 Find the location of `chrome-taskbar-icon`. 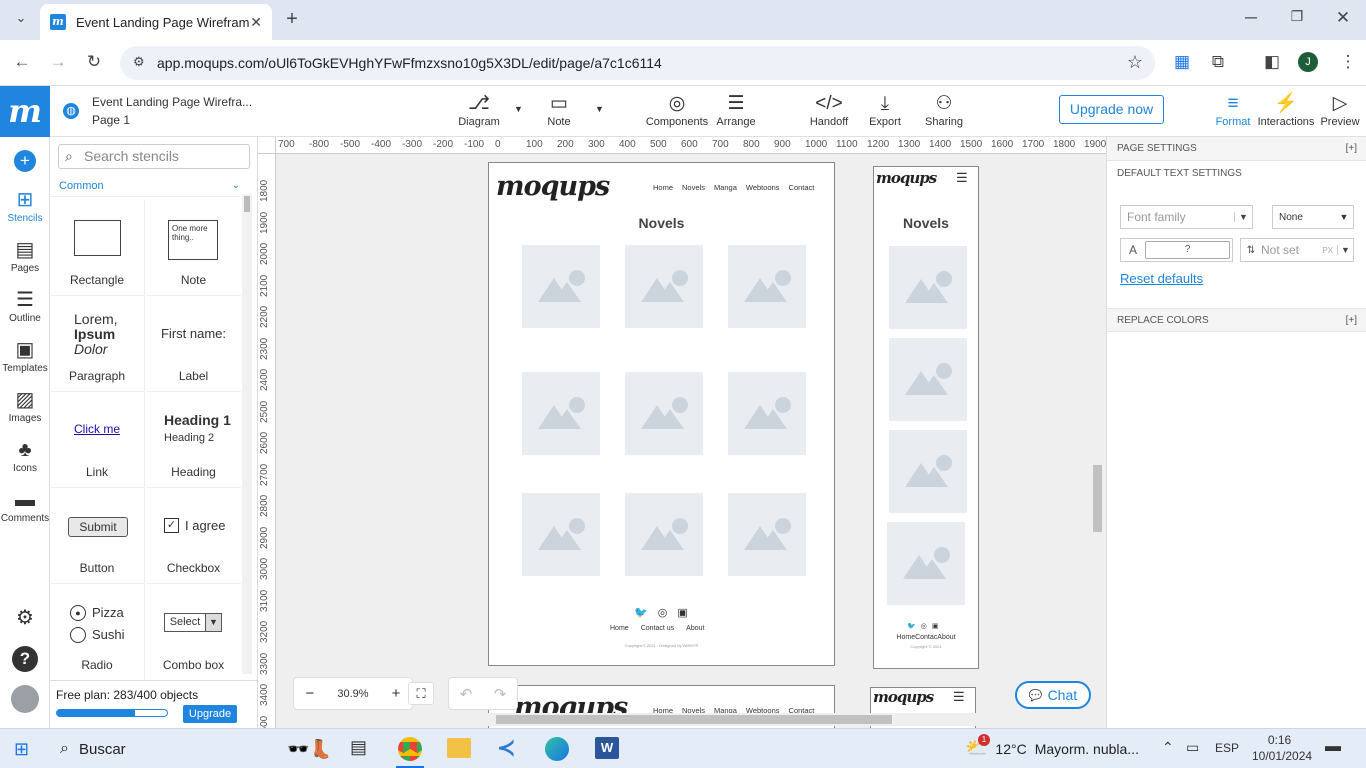

chrome-taskbar-icon is located at coordinates (410, 749).